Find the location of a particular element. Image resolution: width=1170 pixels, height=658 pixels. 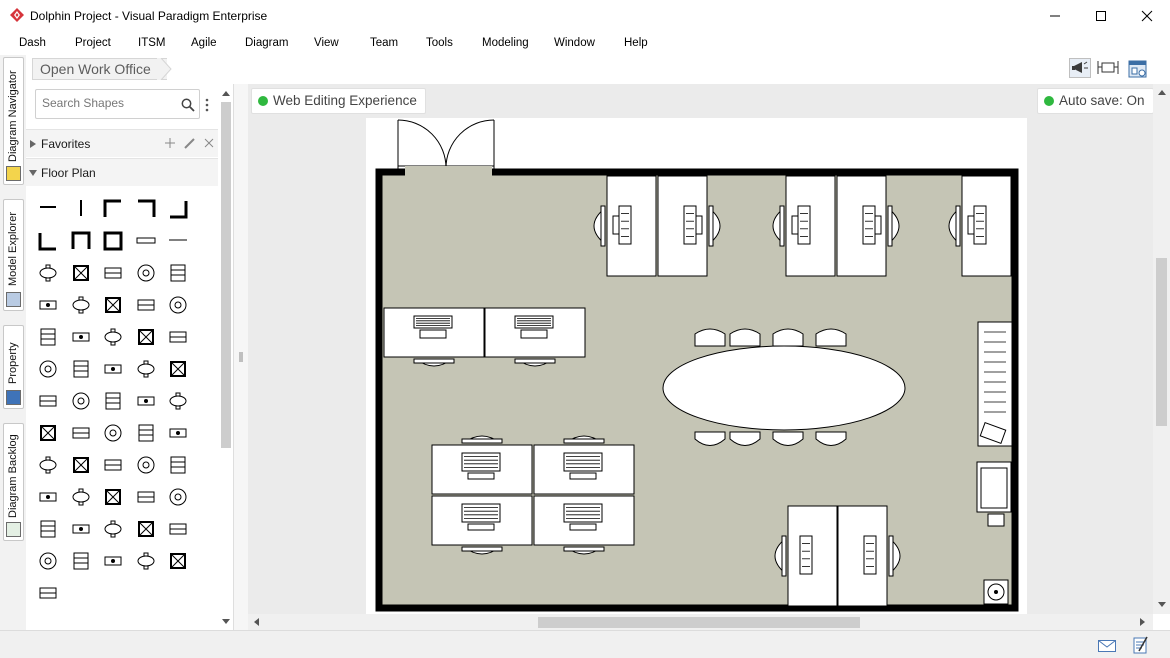

shape-room is located at coordinates (113, 241).